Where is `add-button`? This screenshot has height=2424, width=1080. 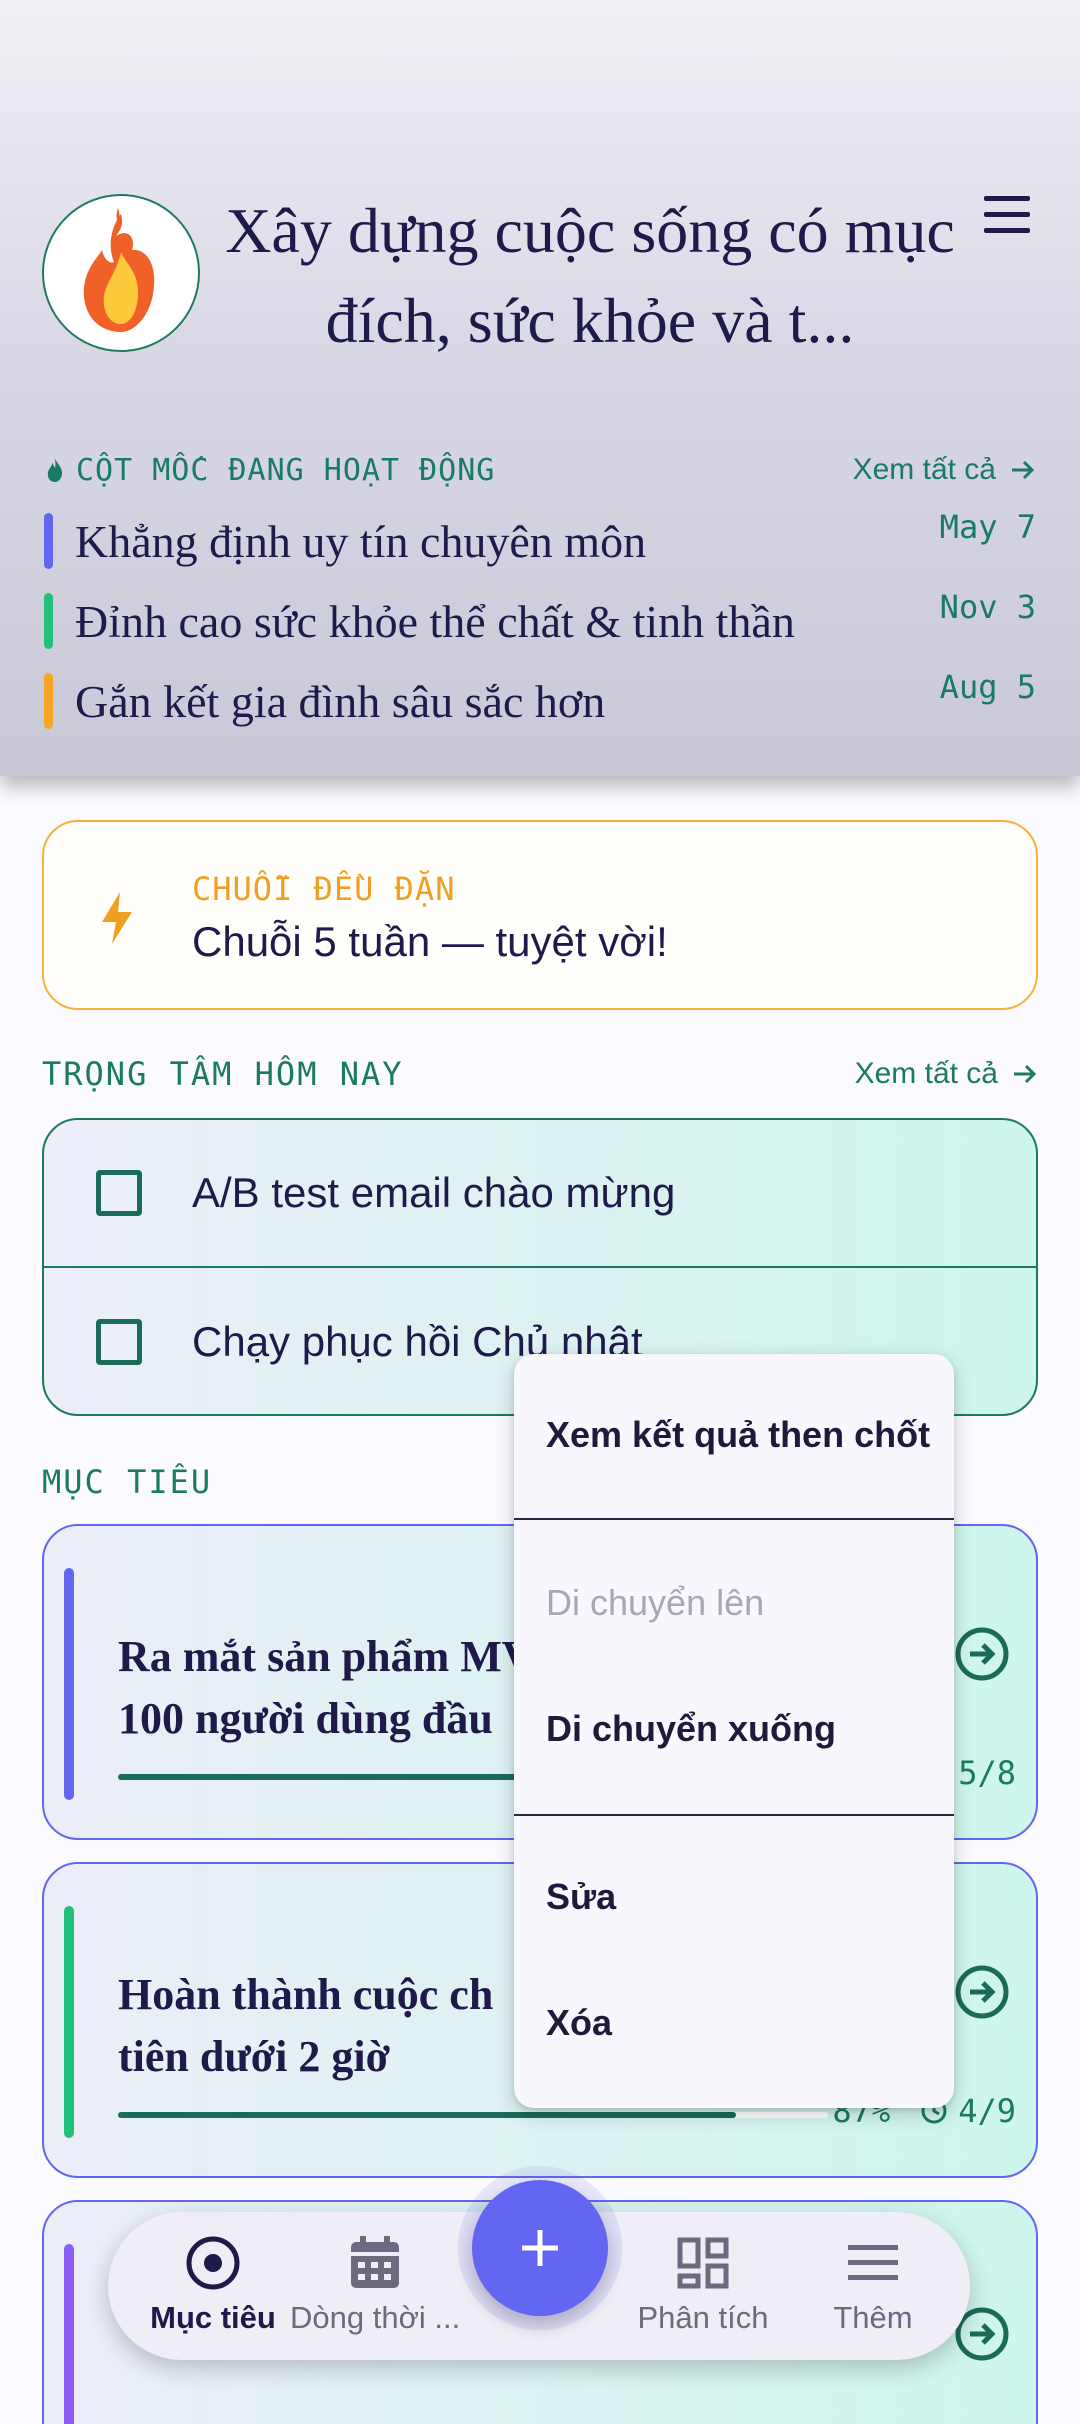 add-button is located at coordinates (540, 2248).